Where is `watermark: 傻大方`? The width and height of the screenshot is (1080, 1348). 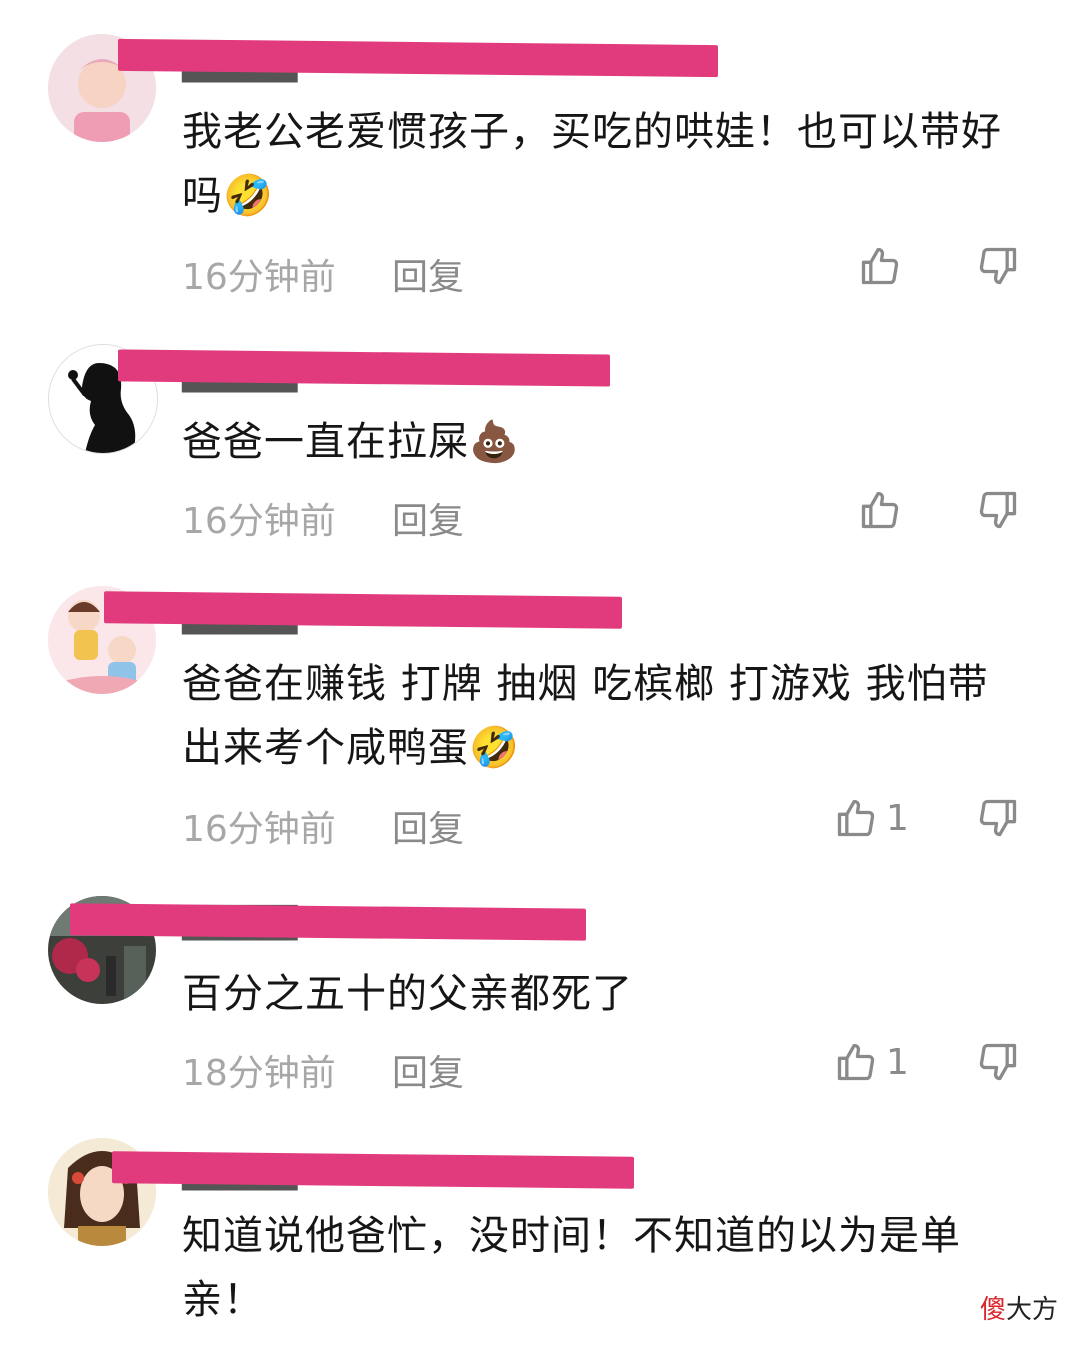 watermark: 傻大方 is located at coordinates (1019, 1307).